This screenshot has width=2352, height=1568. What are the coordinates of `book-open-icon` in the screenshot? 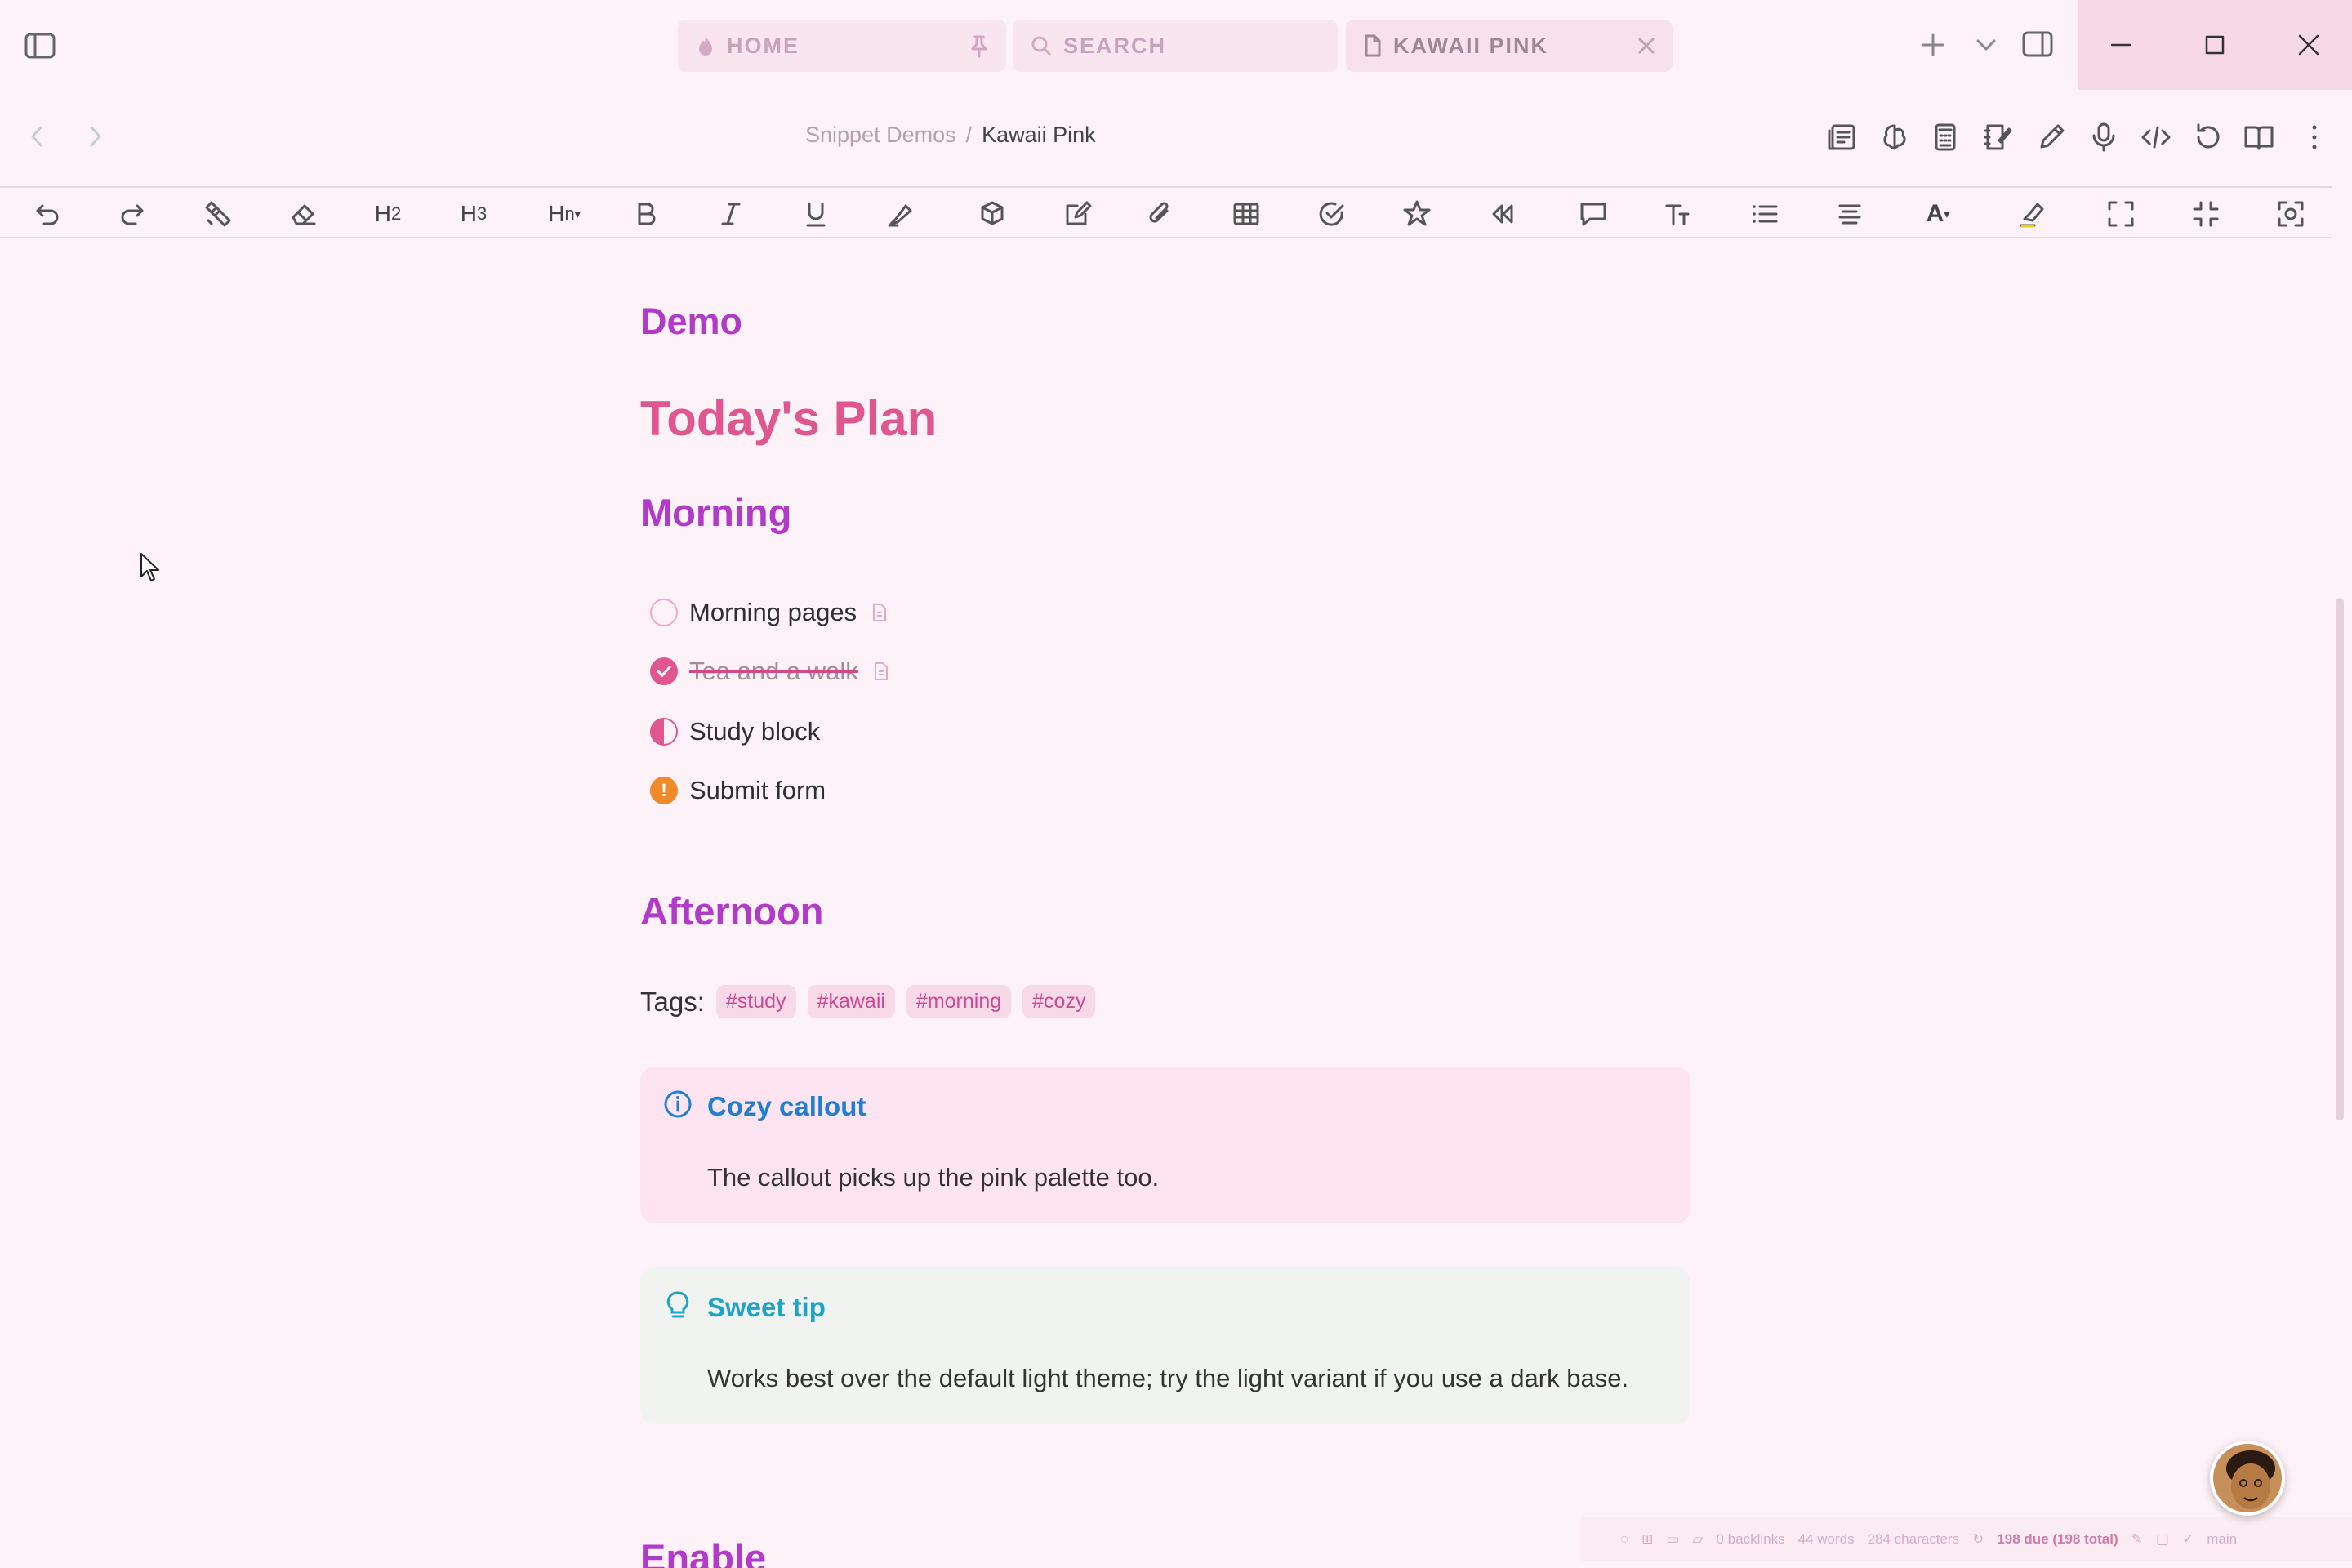 It's located at (2259, 137).